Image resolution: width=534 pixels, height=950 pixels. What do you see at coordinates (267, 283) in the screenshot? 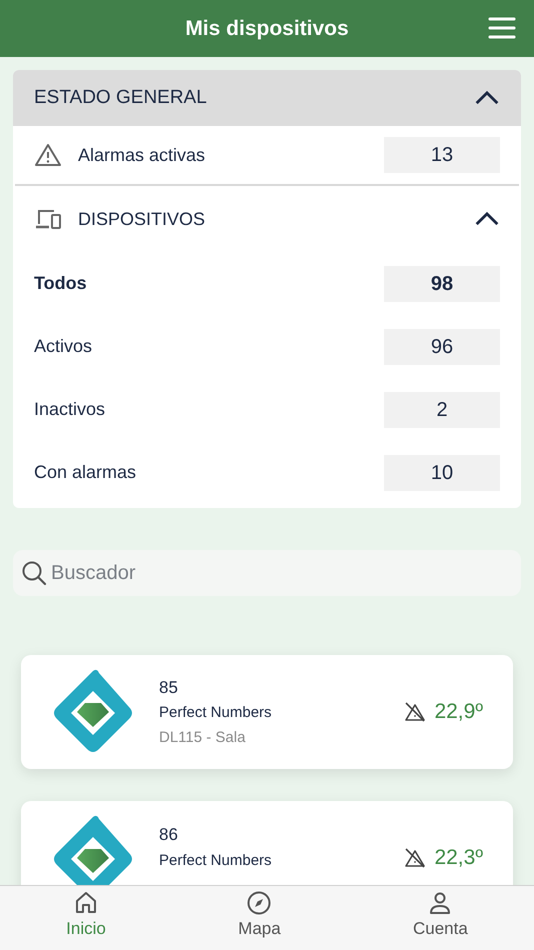
I see `filter-row: Todos 98` at bounding box center [267, 283].